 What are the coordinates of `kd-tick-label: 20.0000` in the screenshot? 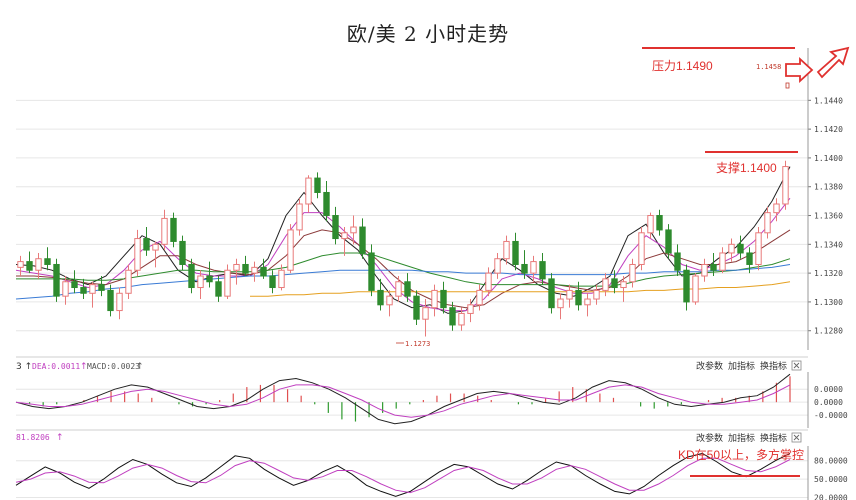 It's located at (831, 497).